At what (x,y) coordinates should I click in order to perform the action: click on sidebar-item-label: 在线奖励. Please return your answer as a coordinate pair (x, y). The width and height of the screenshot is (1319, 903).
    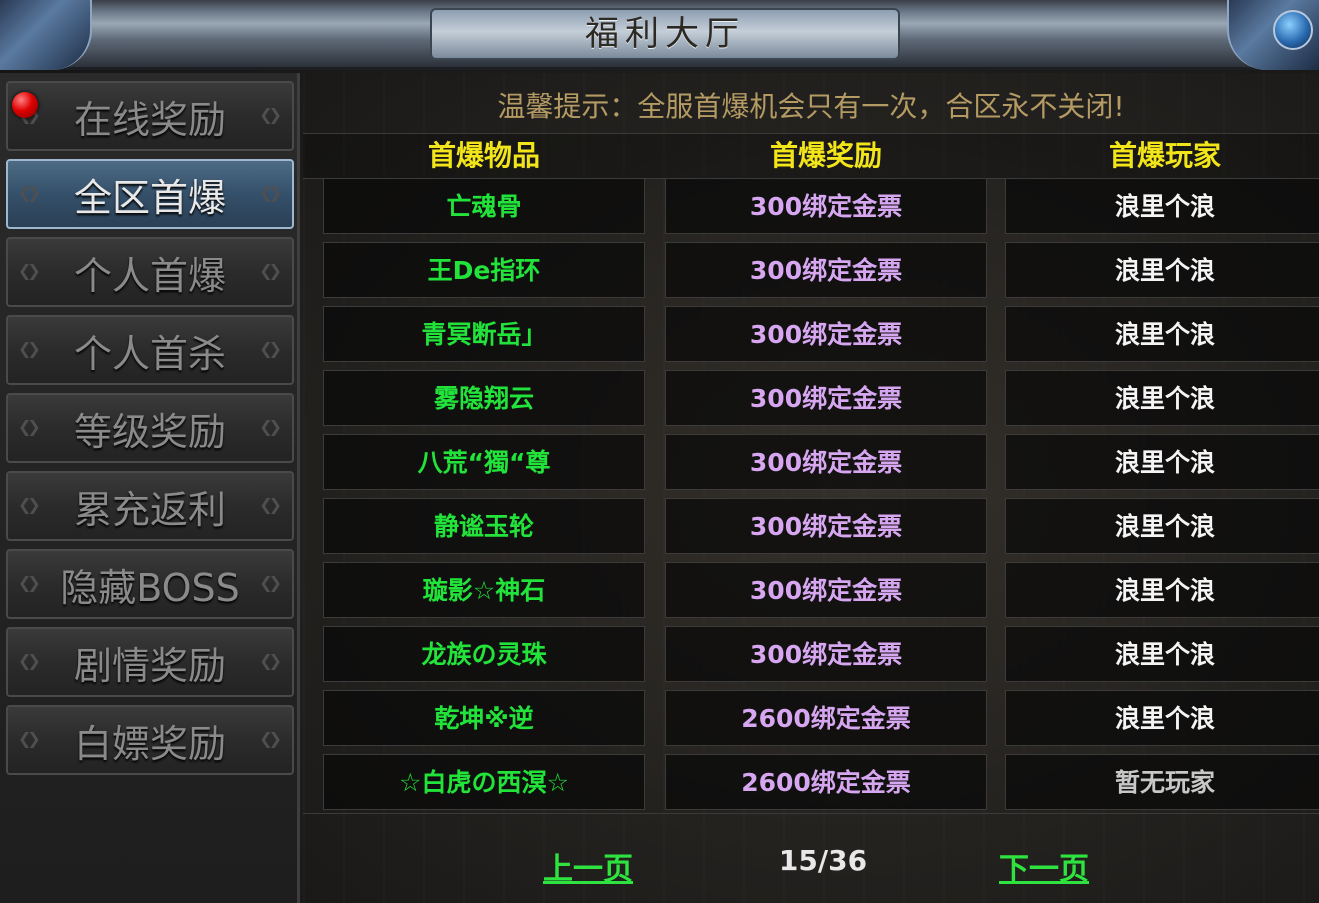
    Looking at the image, I should click on (149, 119).